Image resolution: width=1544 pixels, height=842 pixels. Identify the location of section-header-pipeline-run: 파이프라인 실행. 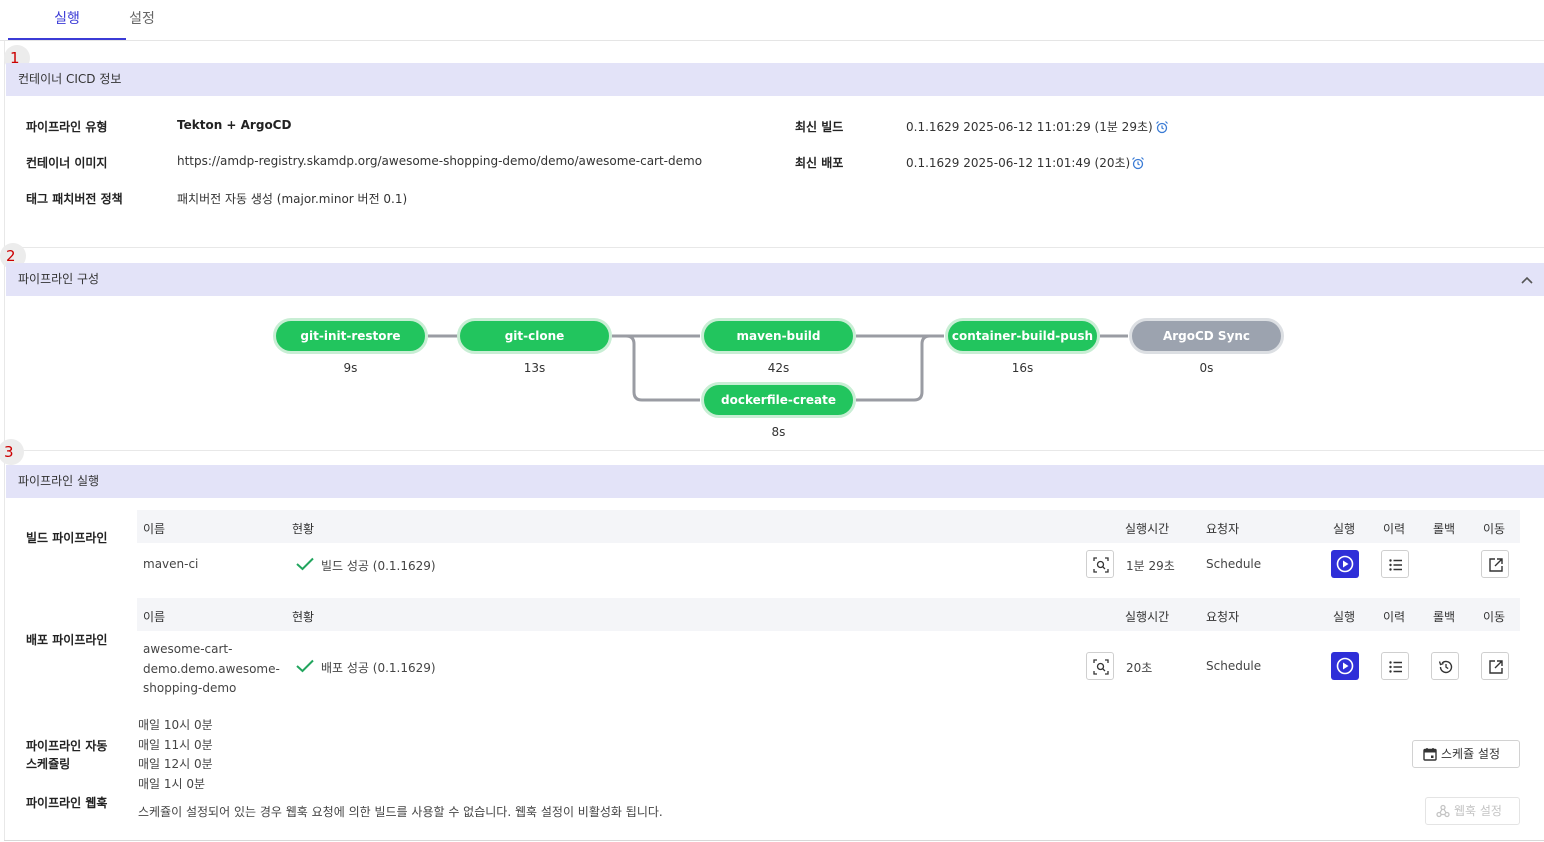
(775, 481).